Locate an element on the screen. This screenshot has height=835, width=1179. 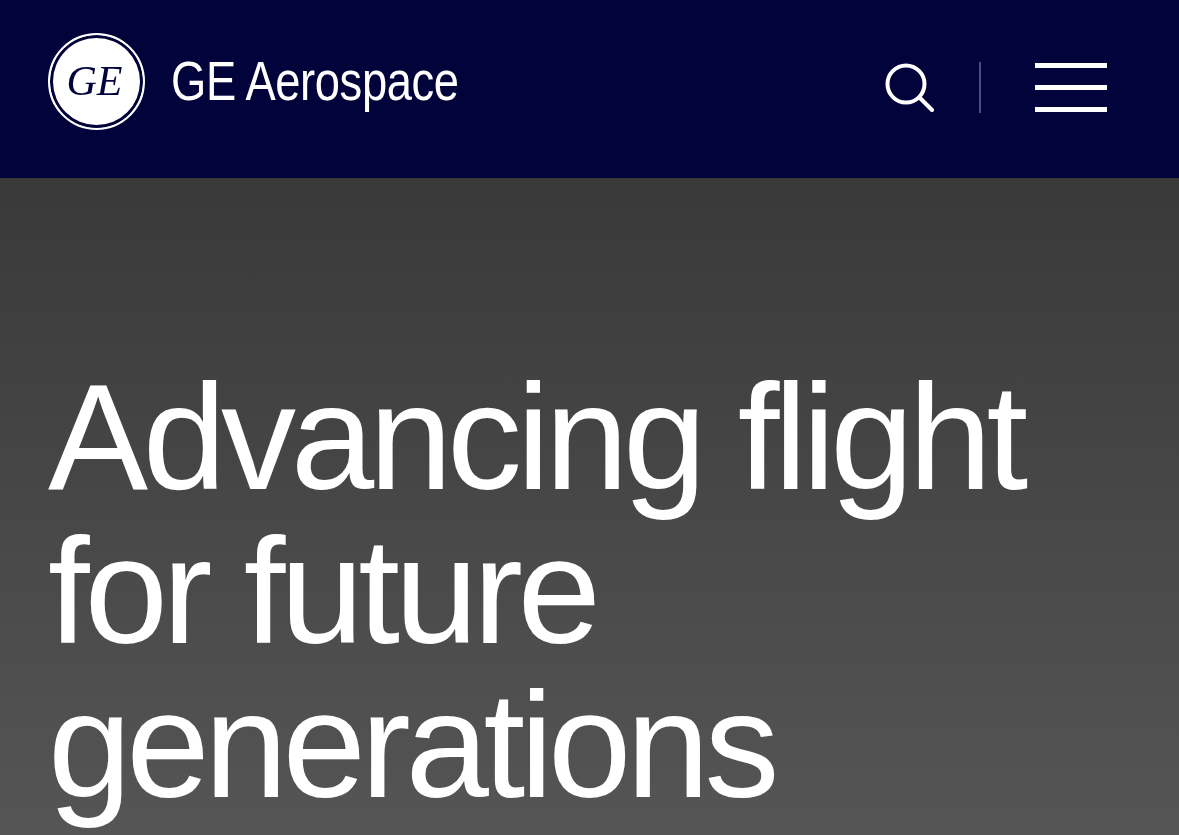
menu-icon is located at coordinates (1071, 87).